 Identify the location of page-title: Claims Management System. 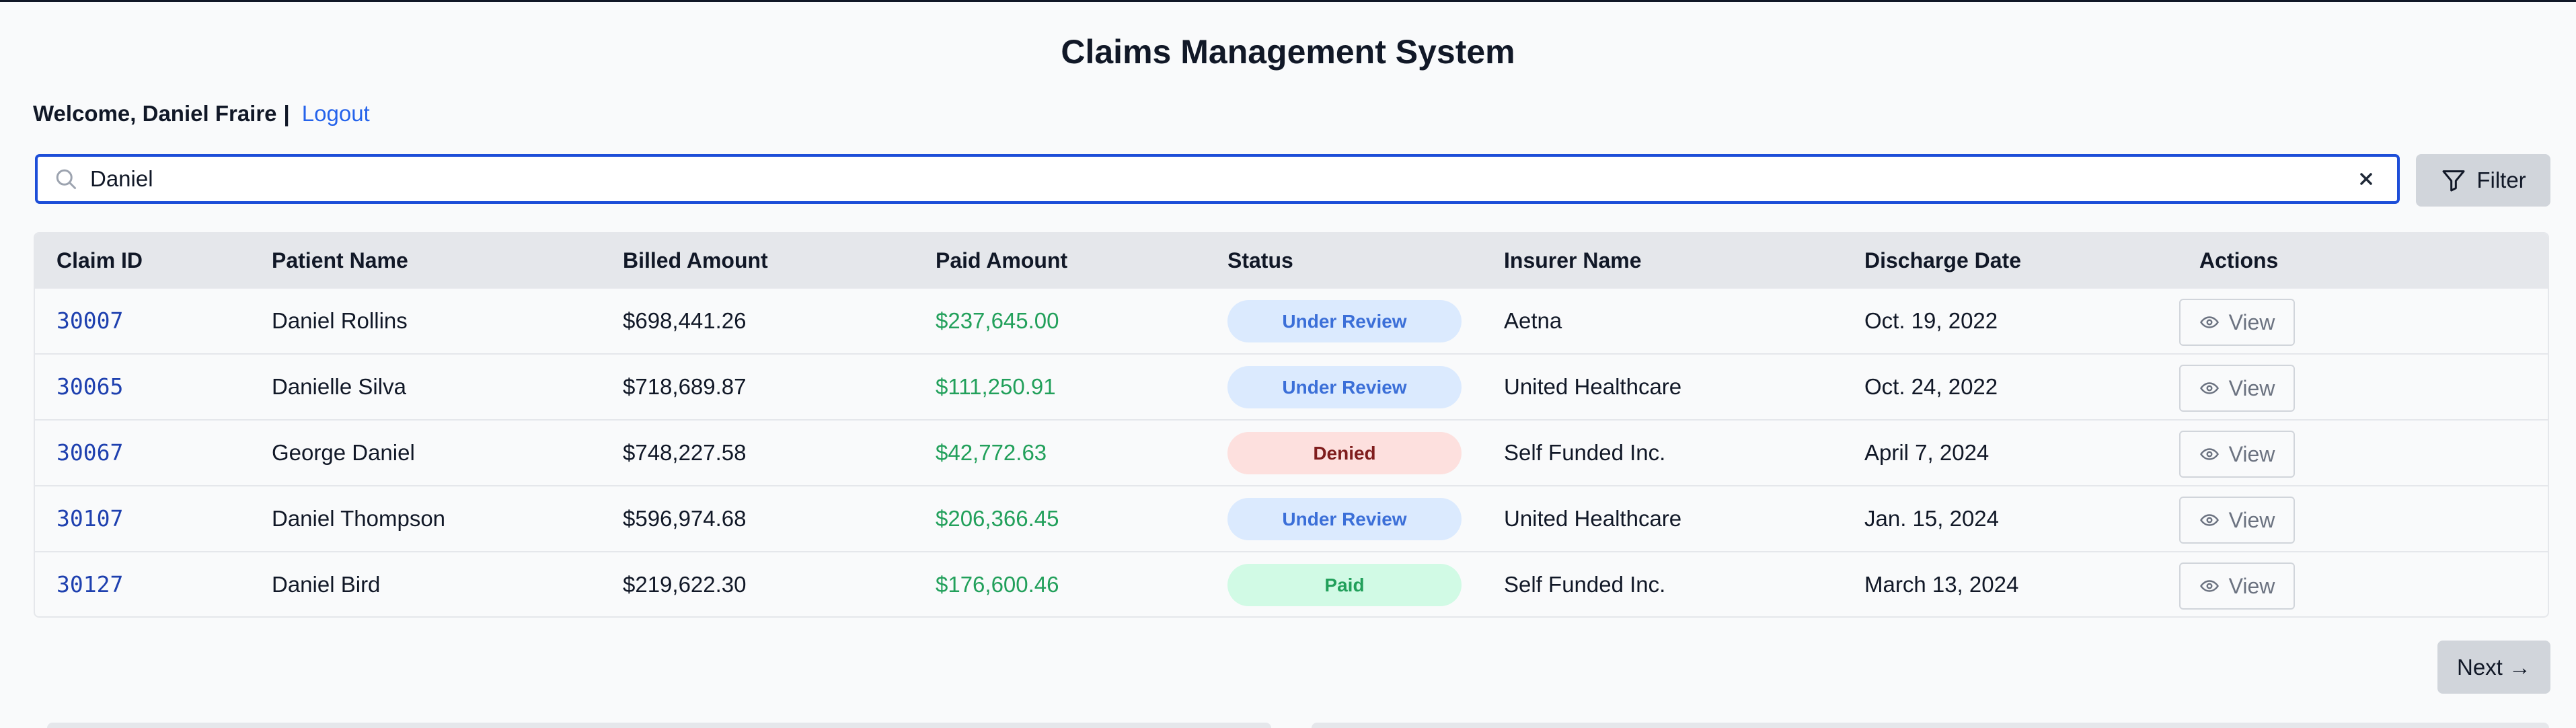
(1288, 52).